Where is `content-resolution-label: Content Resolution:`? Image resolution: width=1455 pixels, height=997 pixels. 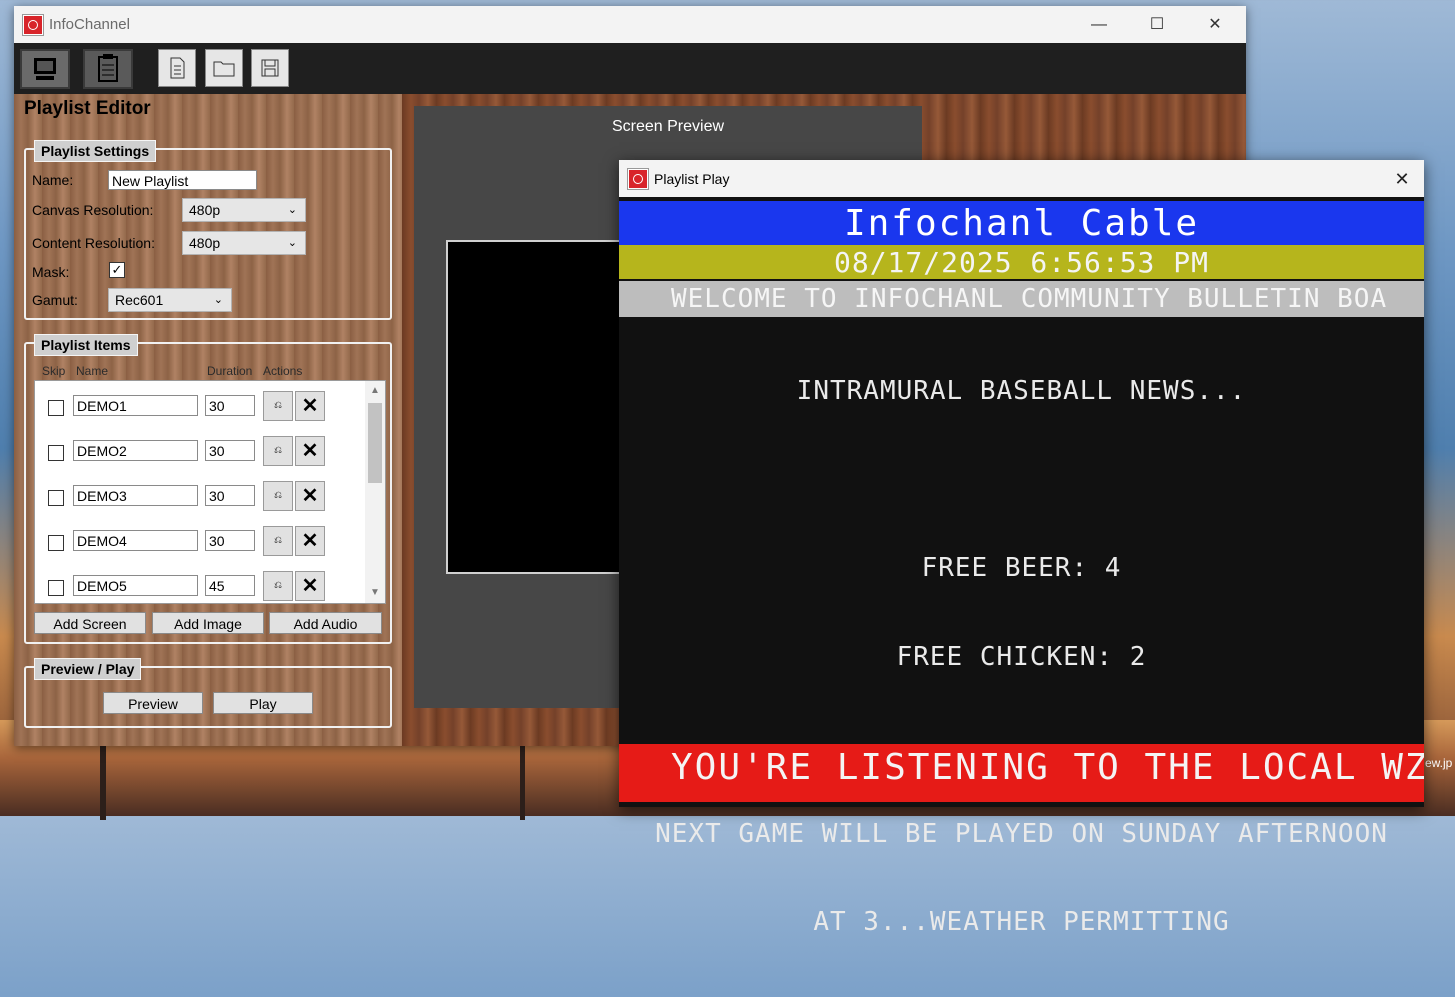 content-resolution-label: Content Resolution: is located at coordinates (93, 243).